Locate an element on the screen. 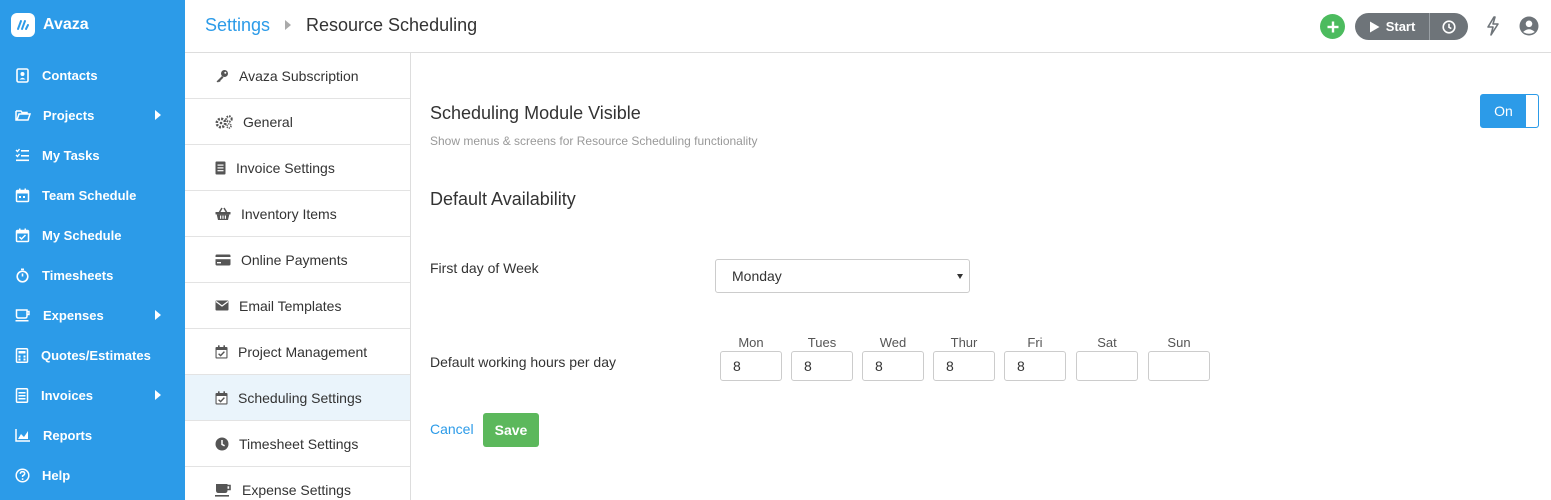 The height and width of the screenshot is (500, 1551). calendar-icon is located at coordinates (22, 195).